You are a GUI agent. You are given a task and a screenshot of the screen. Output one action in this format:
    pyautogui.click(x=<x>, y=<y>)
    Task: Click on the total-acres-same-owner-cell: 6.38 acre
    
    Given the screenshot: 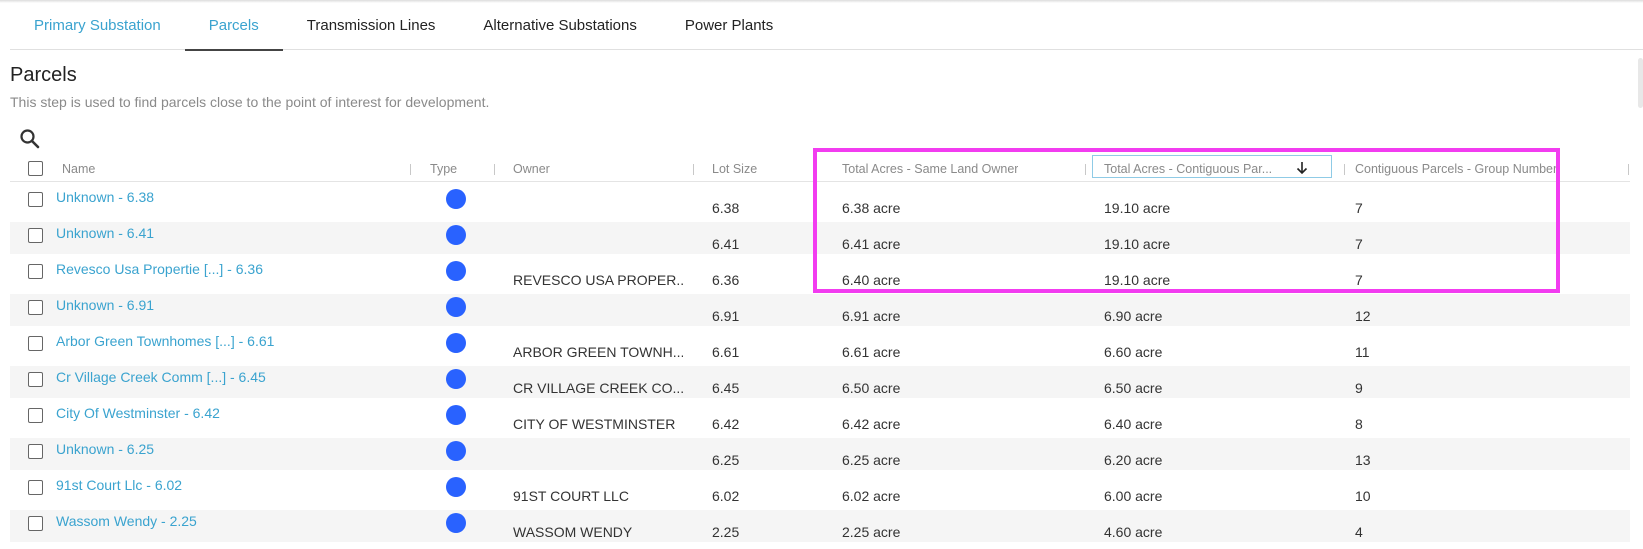 What is the action you would take?
    pyautogui.click(x=871, y=208)
    